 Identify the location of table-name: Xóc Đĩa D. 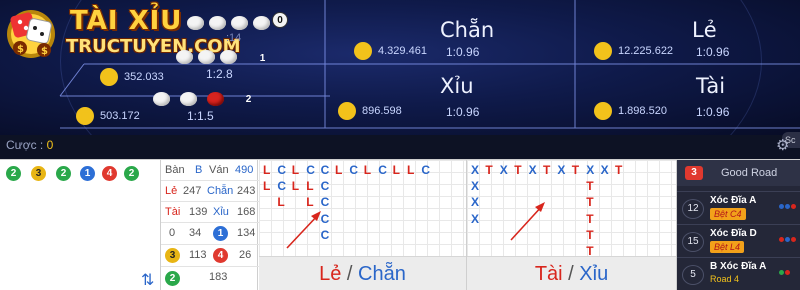
(733, 233).